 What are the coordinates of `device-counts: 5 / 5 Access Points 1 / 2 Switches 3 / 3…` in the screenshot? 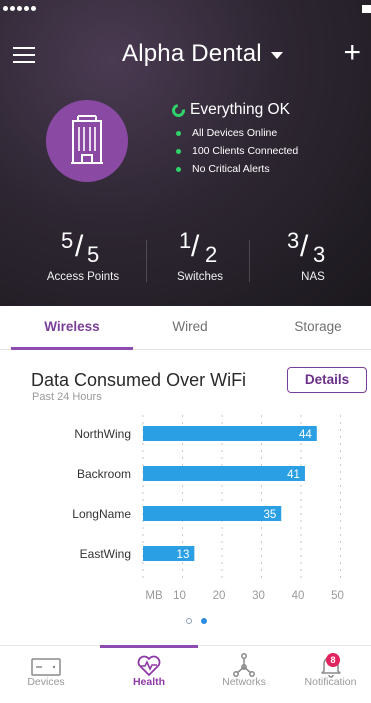 It's located at (185, 259).